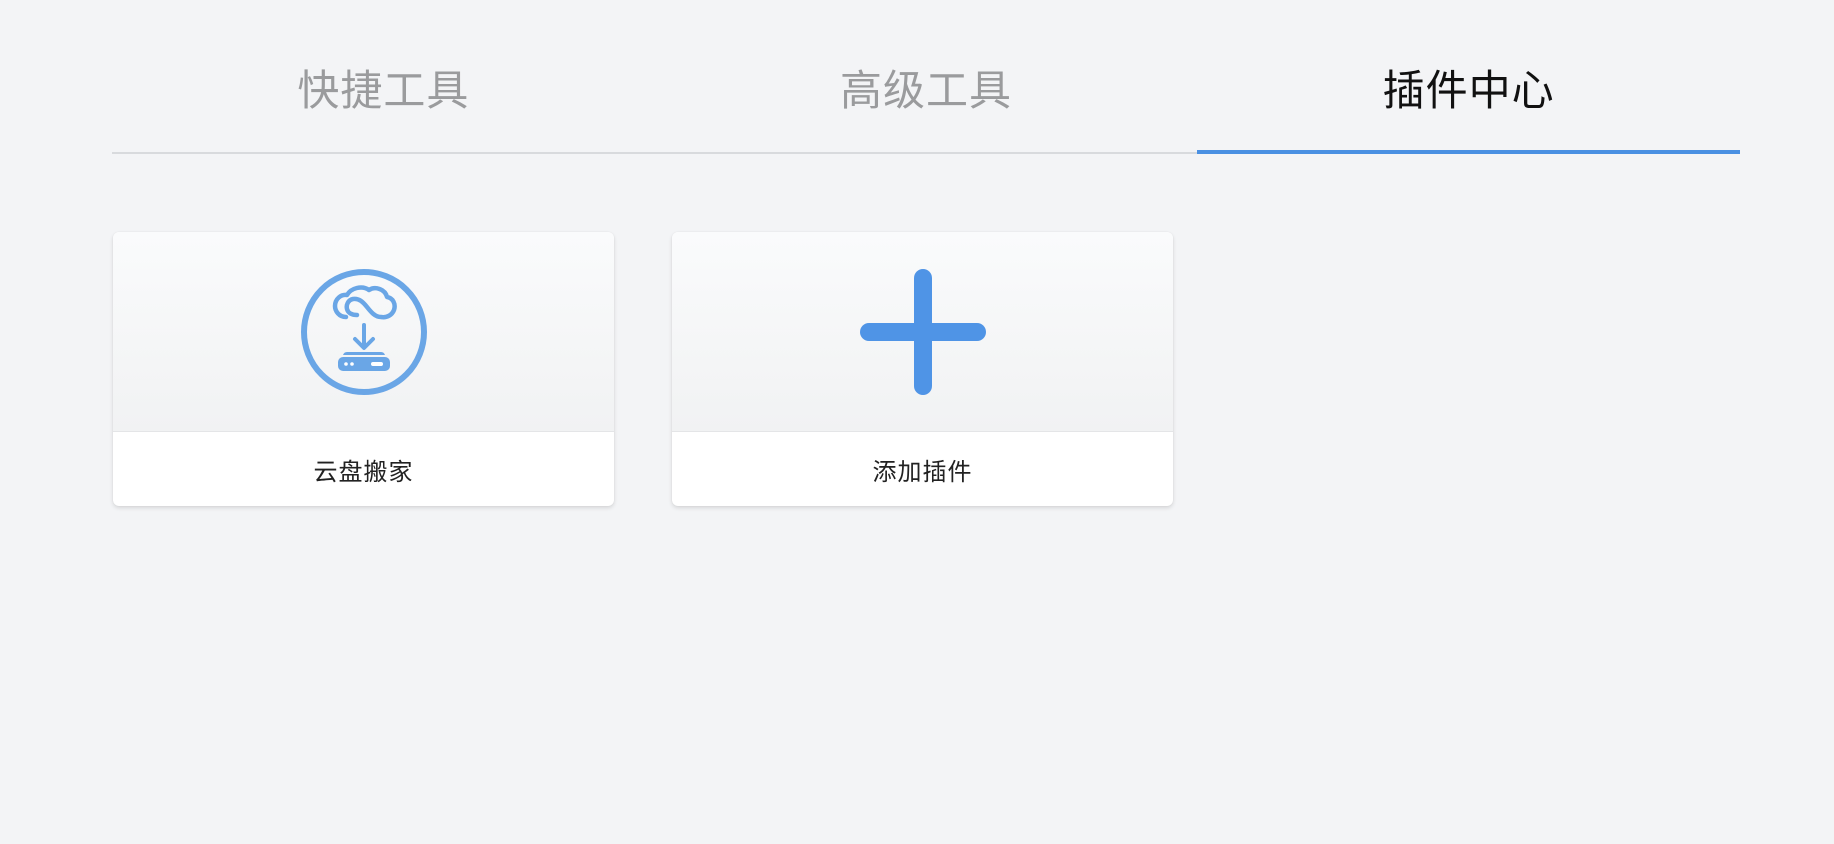  What do you see at coordinates (1468, 90) in the screenshot?
I see `tab-label: 插件中心` at bounding box center [1468, 90].